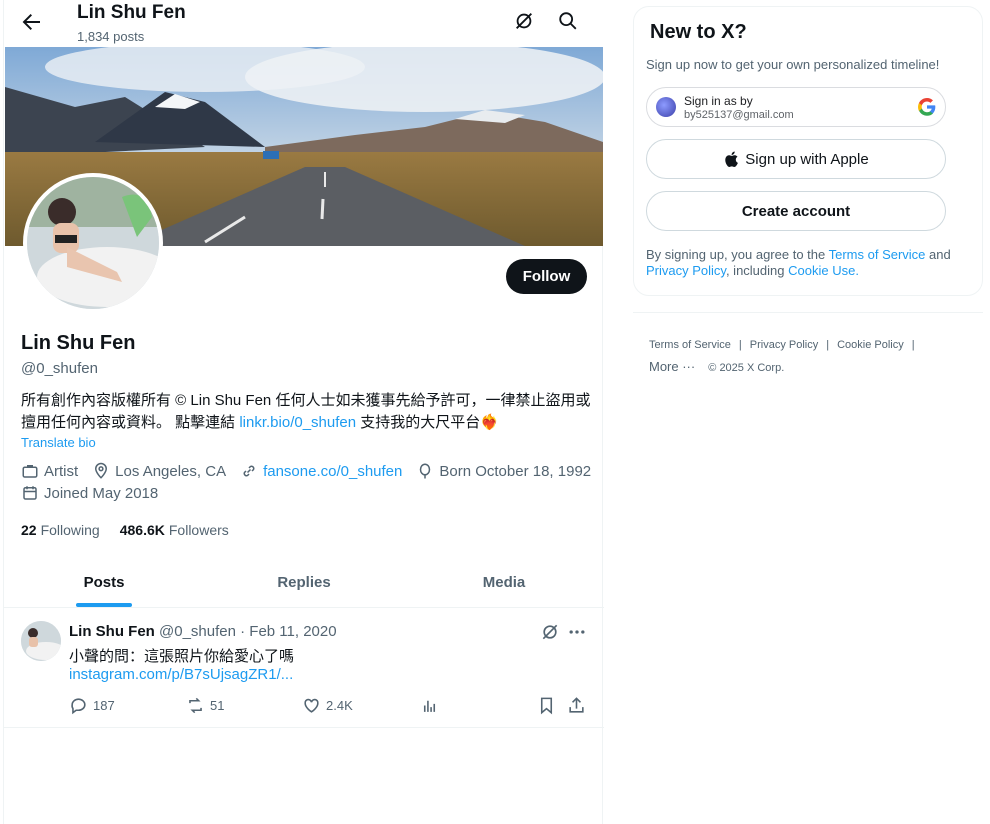  What do you see at coordinates (807, 159) in the screenshot?
I see `apple-signup-label: Sign up with Apple` at bounding box center [807, 159].